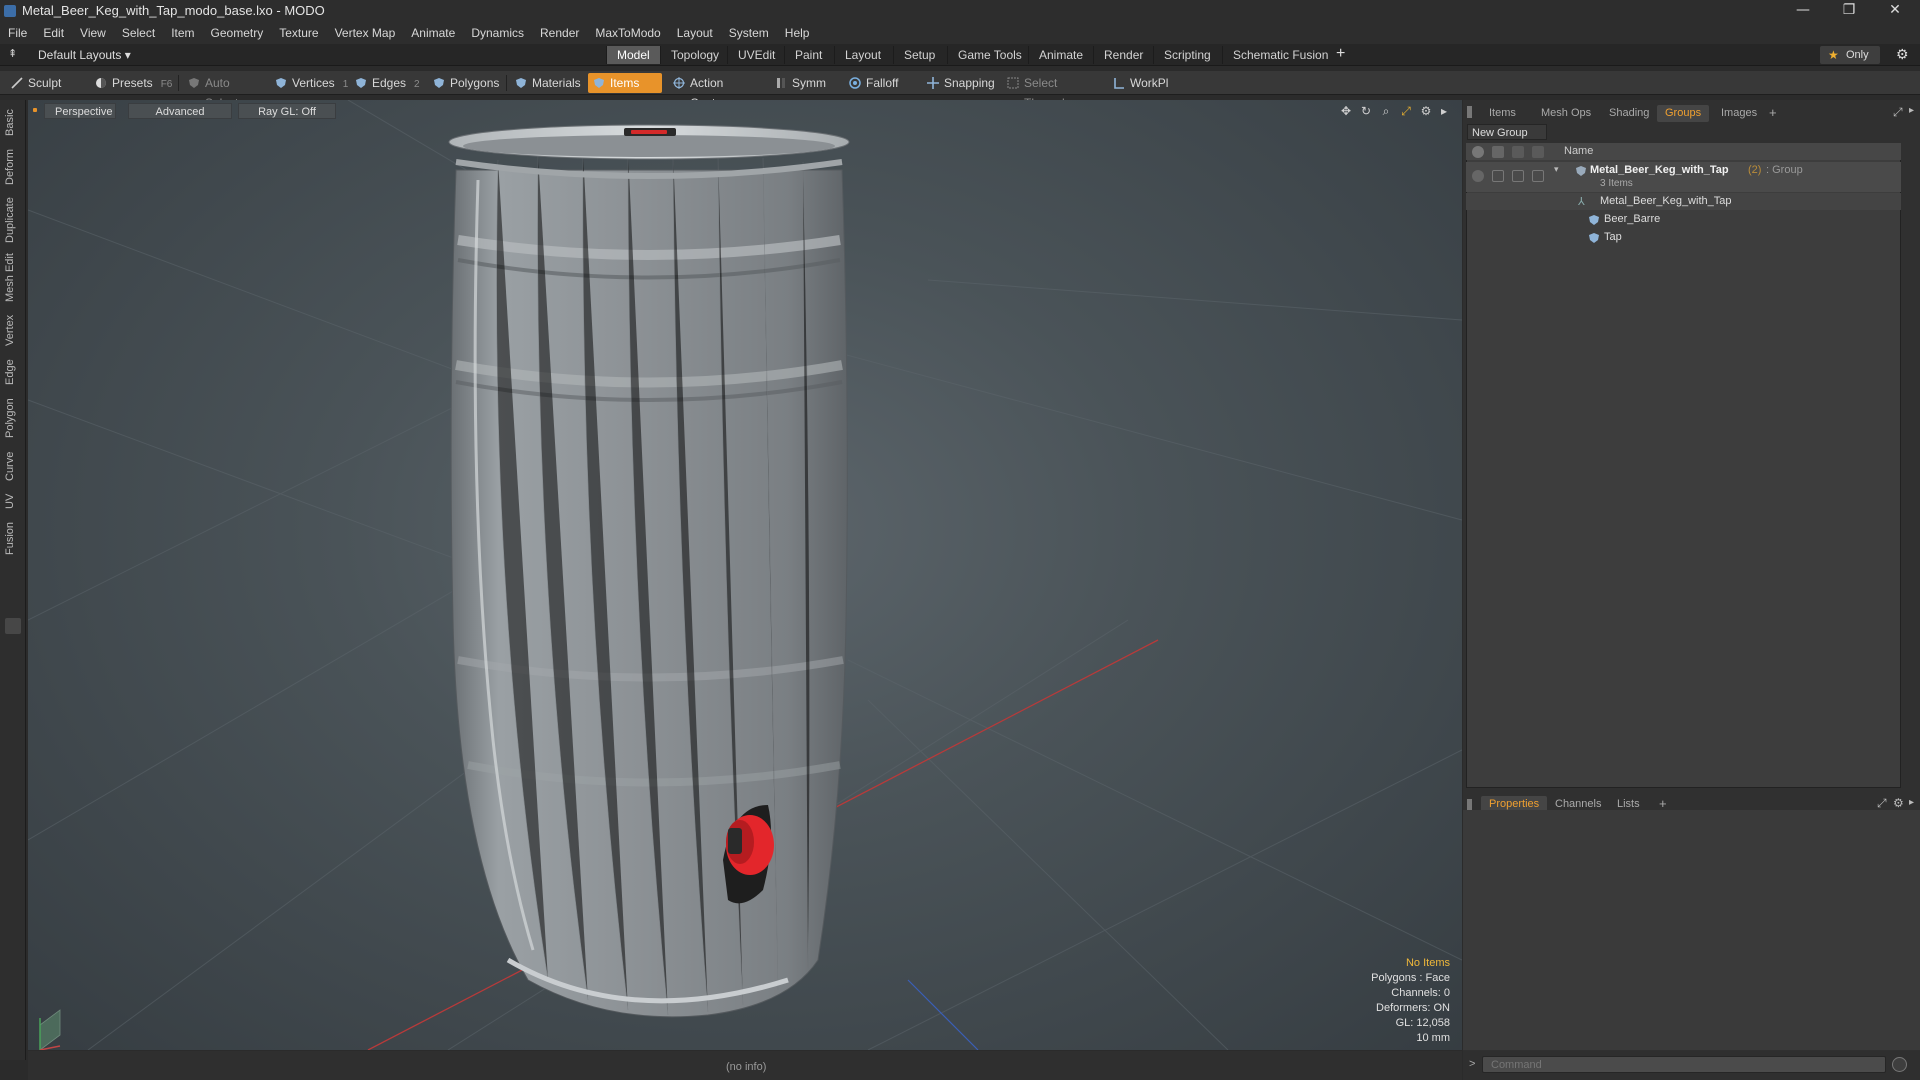 This screenshot has height=1080, width=1920. I want to click on menu-geometry: Geometry, so click(237, 33).